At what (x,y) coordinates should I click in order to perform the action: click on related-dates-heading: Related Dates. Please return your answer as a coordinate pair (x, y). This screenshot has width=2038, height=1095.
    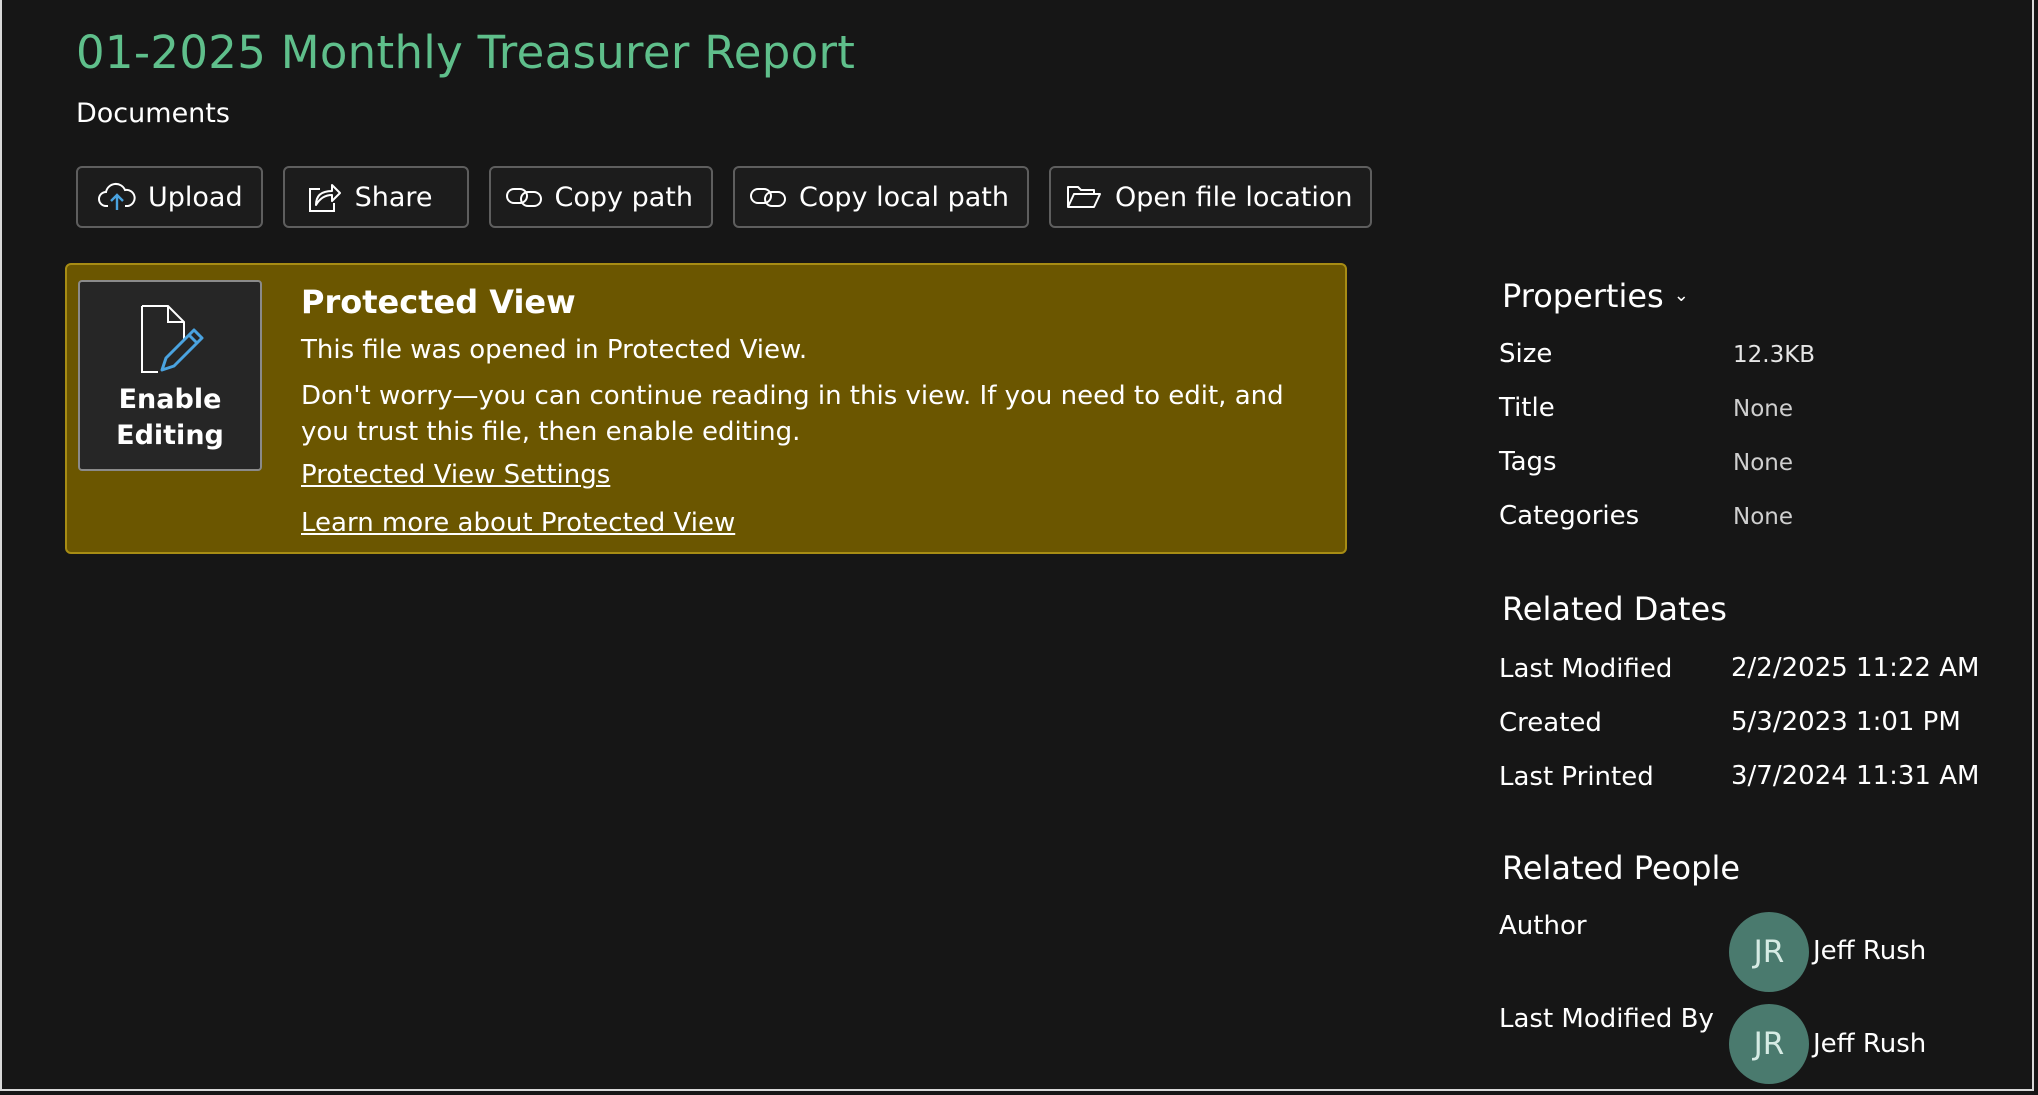
    Looking at the image, I should click on (1614, 609).